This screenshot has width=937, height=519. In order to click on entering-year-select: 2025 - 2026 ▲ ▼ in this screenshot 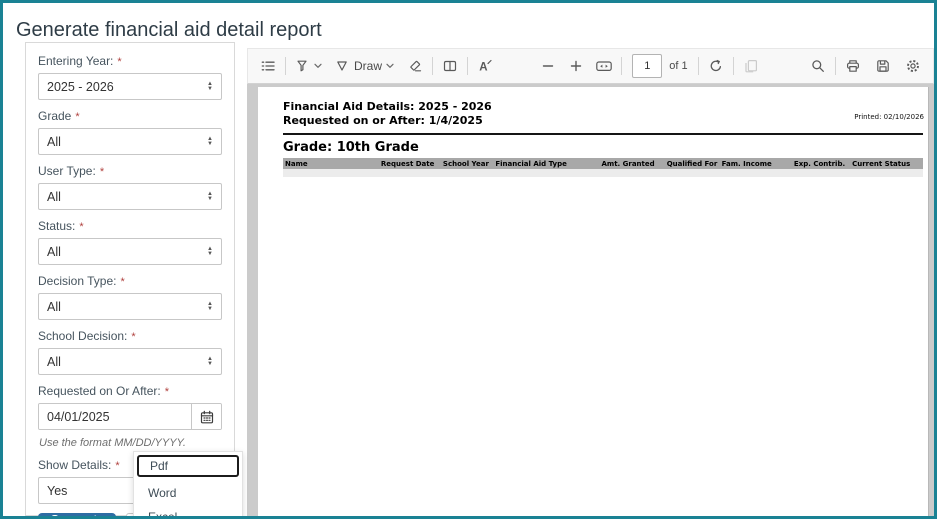, I will do `click(130, 86)`.